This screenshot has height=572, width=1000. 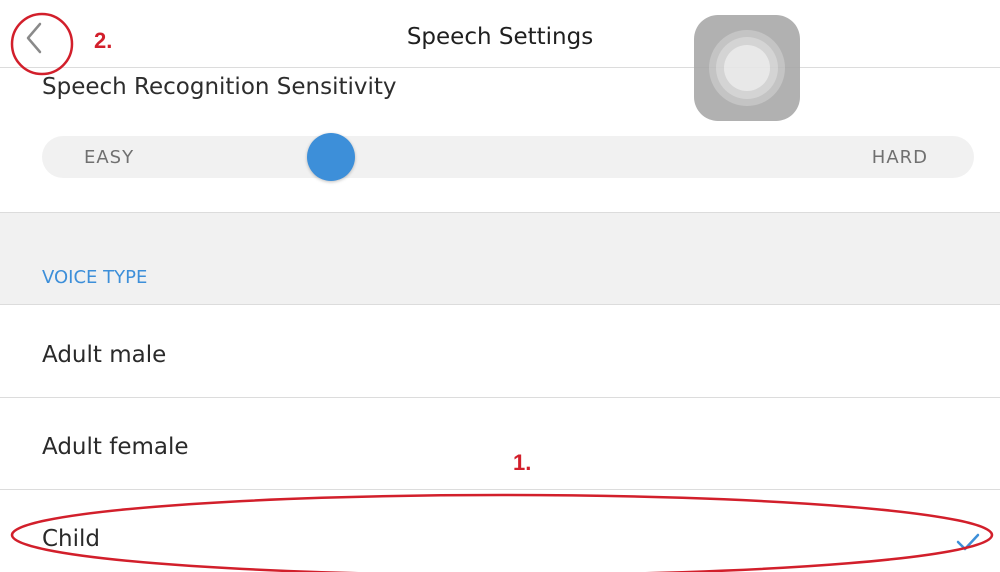 What do you see at coordinates (109, 157) in the screenshot?
I see `slider-min-label: EASY` at bounding box center [109, 157].